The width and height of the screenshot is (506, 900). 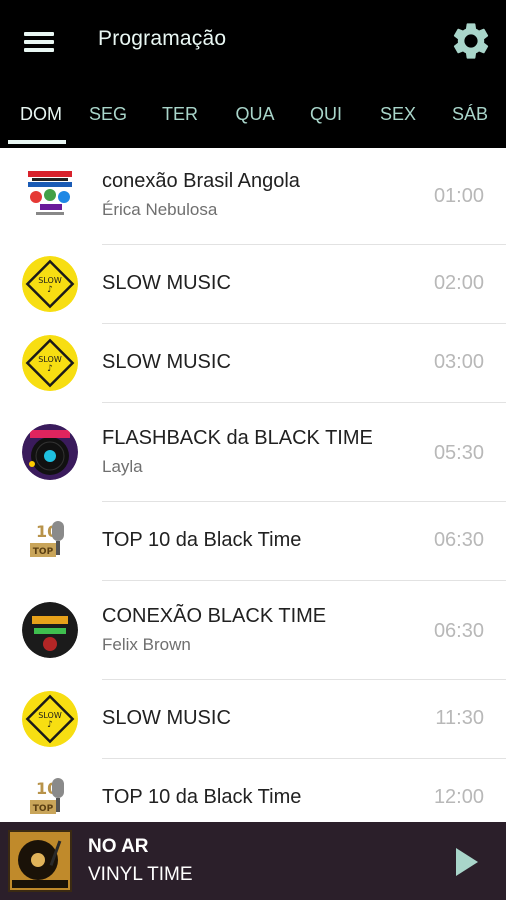 What do you see at coordinates (108, 114) in the screenshot?
I see `tab-seg: SEG` at bounding box center [108, 114].